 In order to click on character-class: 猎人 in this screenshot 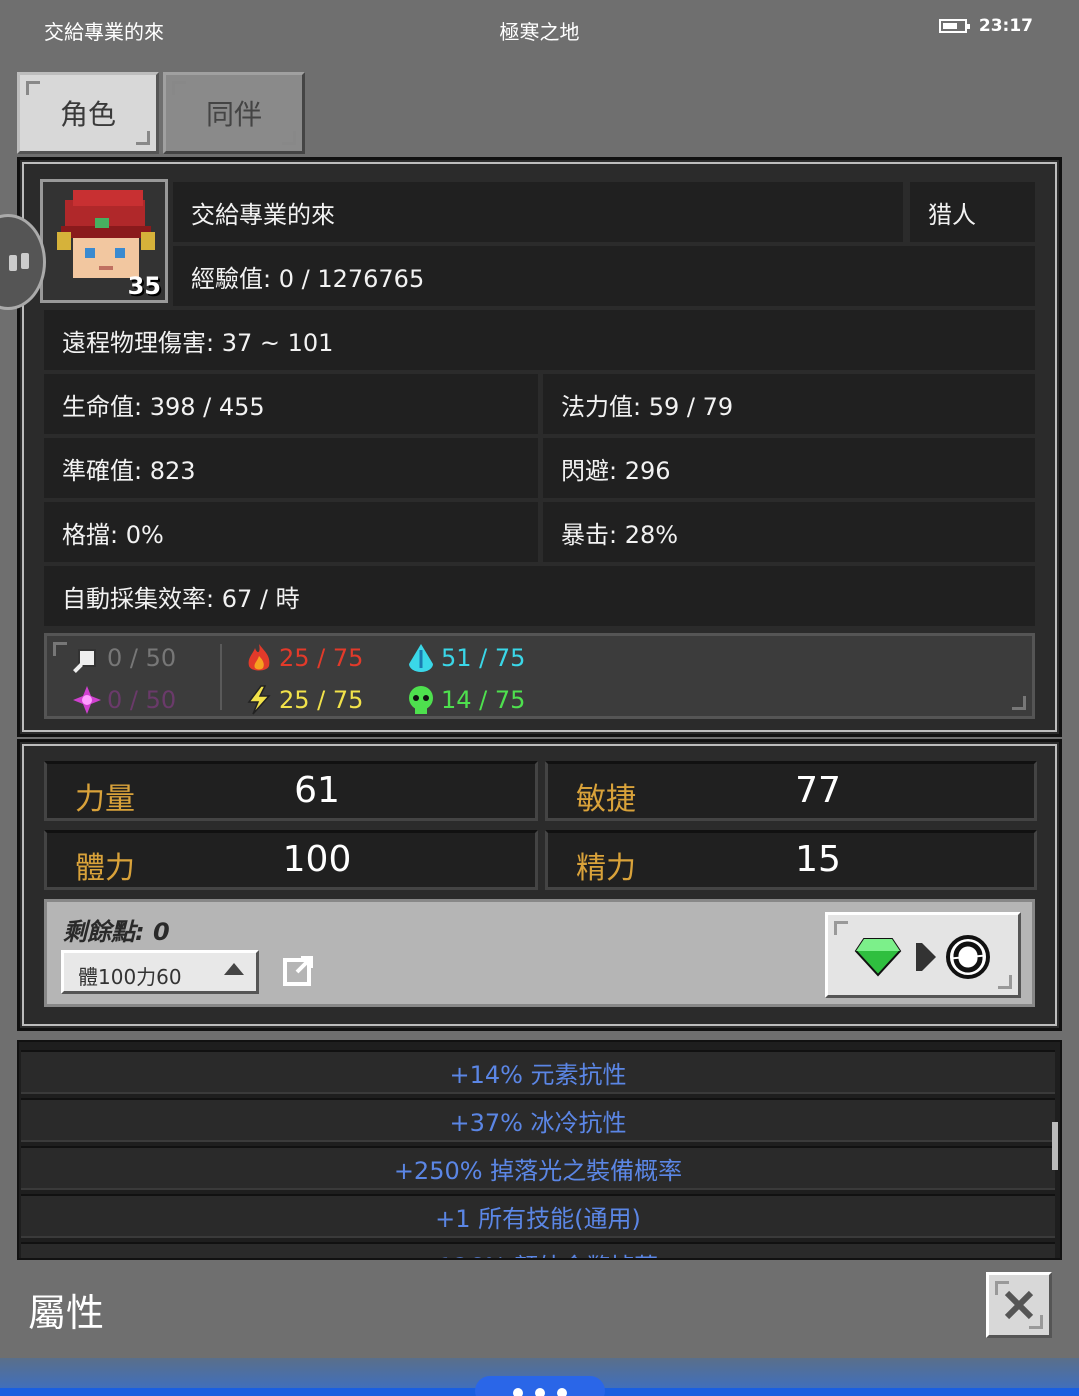, I will do `click(972, 212)`.